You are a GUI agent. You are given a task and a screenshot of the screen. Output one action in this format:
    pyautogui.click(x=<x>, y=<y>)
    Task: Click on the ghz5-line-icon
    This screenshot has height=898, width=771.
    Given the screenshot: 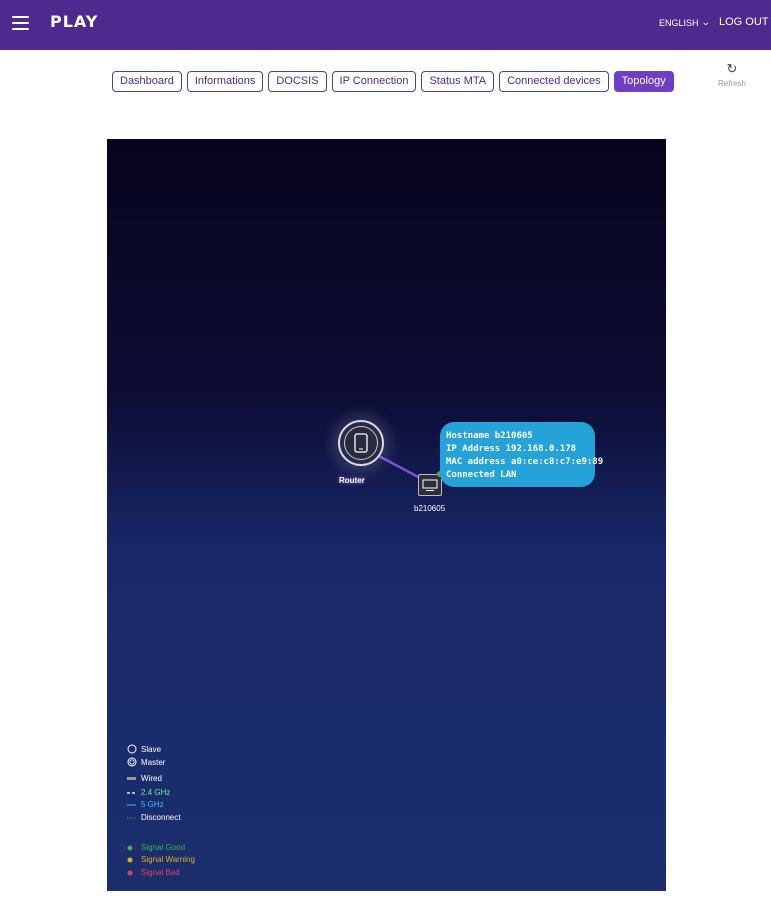 What is the action you would take?
    pyautogui.click(x=131, y=804)
    